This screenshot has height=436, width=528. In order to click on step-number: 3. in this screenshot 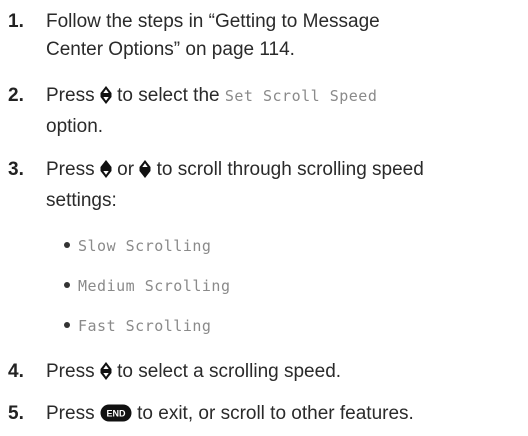, I will do `click(16, 169)`.